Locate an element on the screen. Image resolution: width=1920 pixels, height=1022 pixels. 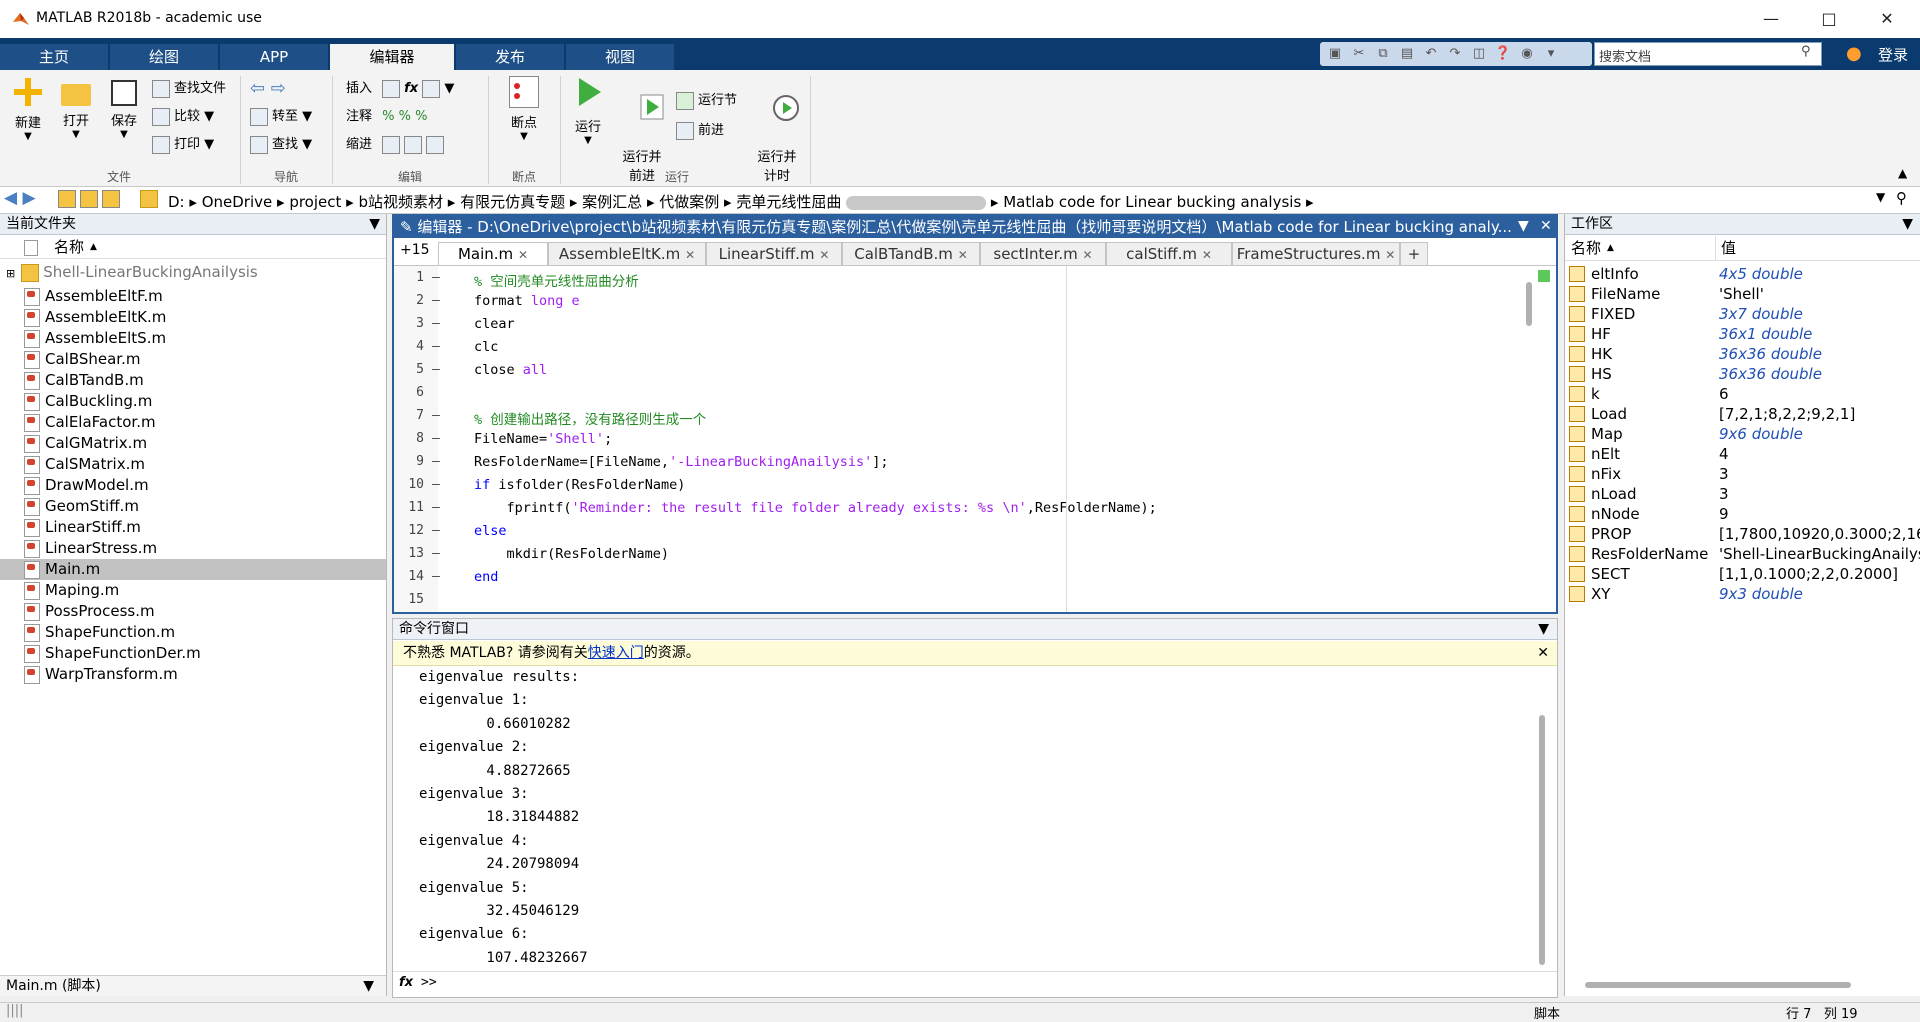
paste-icon: ▤ is located at coordinates (1407, 54).